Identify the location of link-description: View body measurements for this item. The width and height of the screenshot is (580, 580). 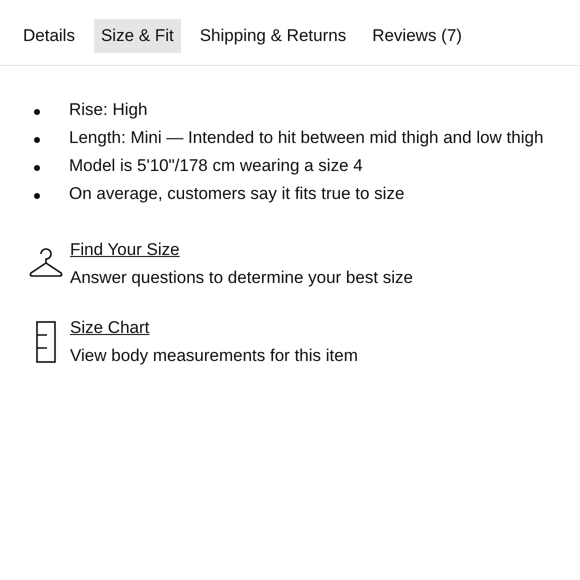
(214, 356).